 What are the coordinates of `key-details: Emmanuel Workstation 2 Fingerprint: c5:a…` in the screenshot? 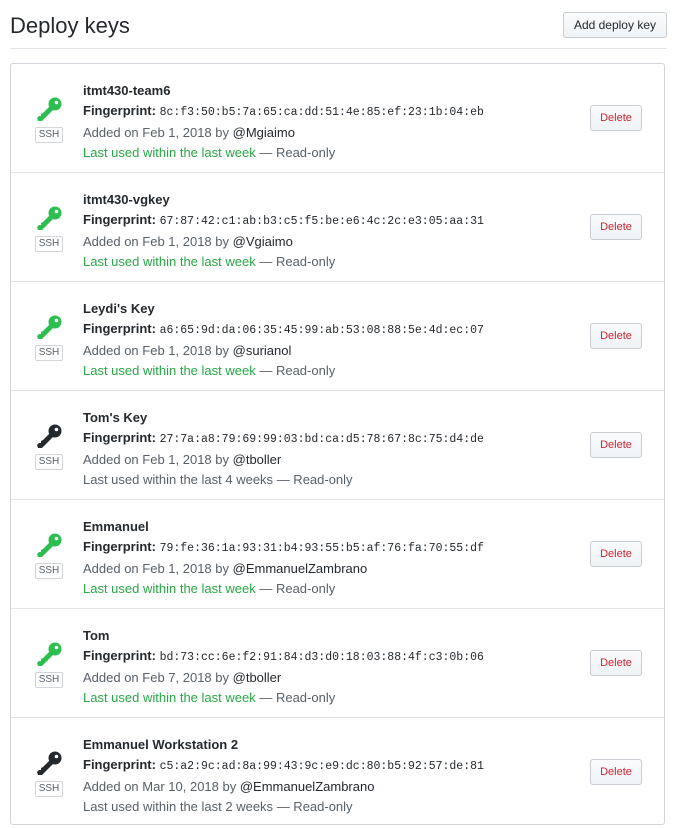 It's located at (283, 776).